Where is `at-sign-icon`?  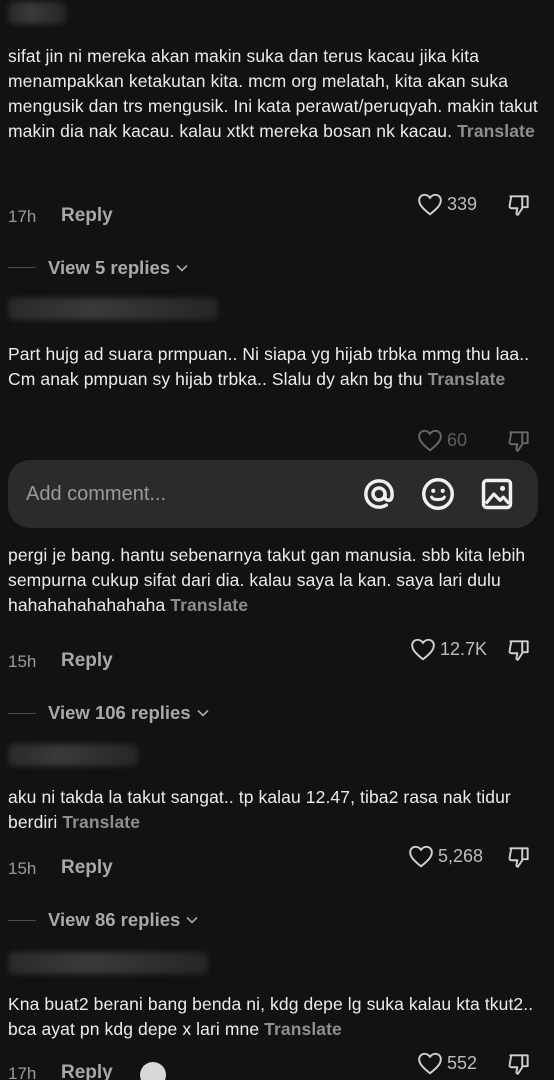 at-sign-icon is located at coordinates (379, 494).